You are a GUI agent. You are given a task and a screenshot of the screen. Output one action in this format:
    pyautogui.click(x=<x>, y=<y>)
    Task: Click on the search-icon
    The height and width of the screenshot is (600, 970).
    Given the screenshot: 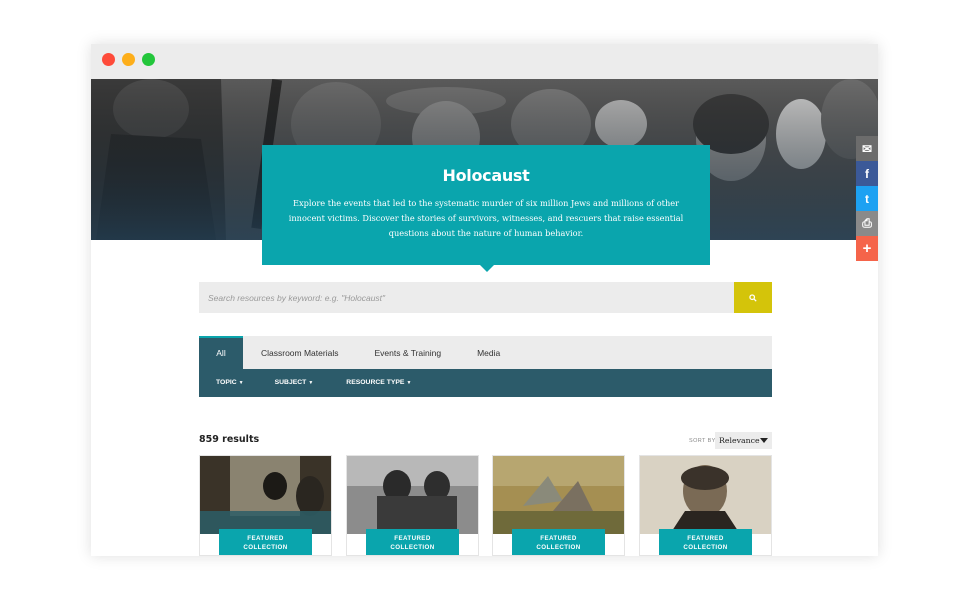 What is the action you would take?
    pyautogui.click(x=753, y=297)
    